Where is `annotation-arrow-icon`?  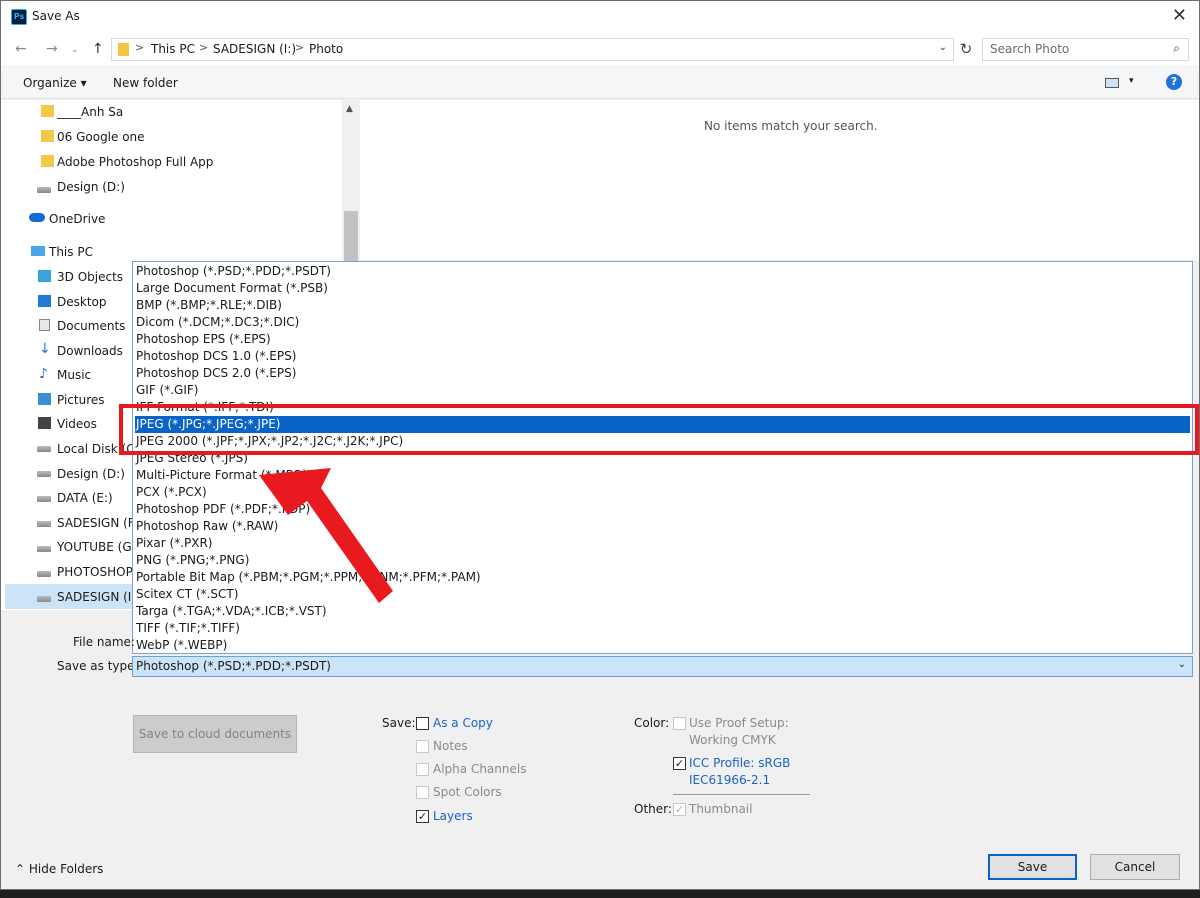
annotation-arrow-icon is located at coordinates (326, 535).